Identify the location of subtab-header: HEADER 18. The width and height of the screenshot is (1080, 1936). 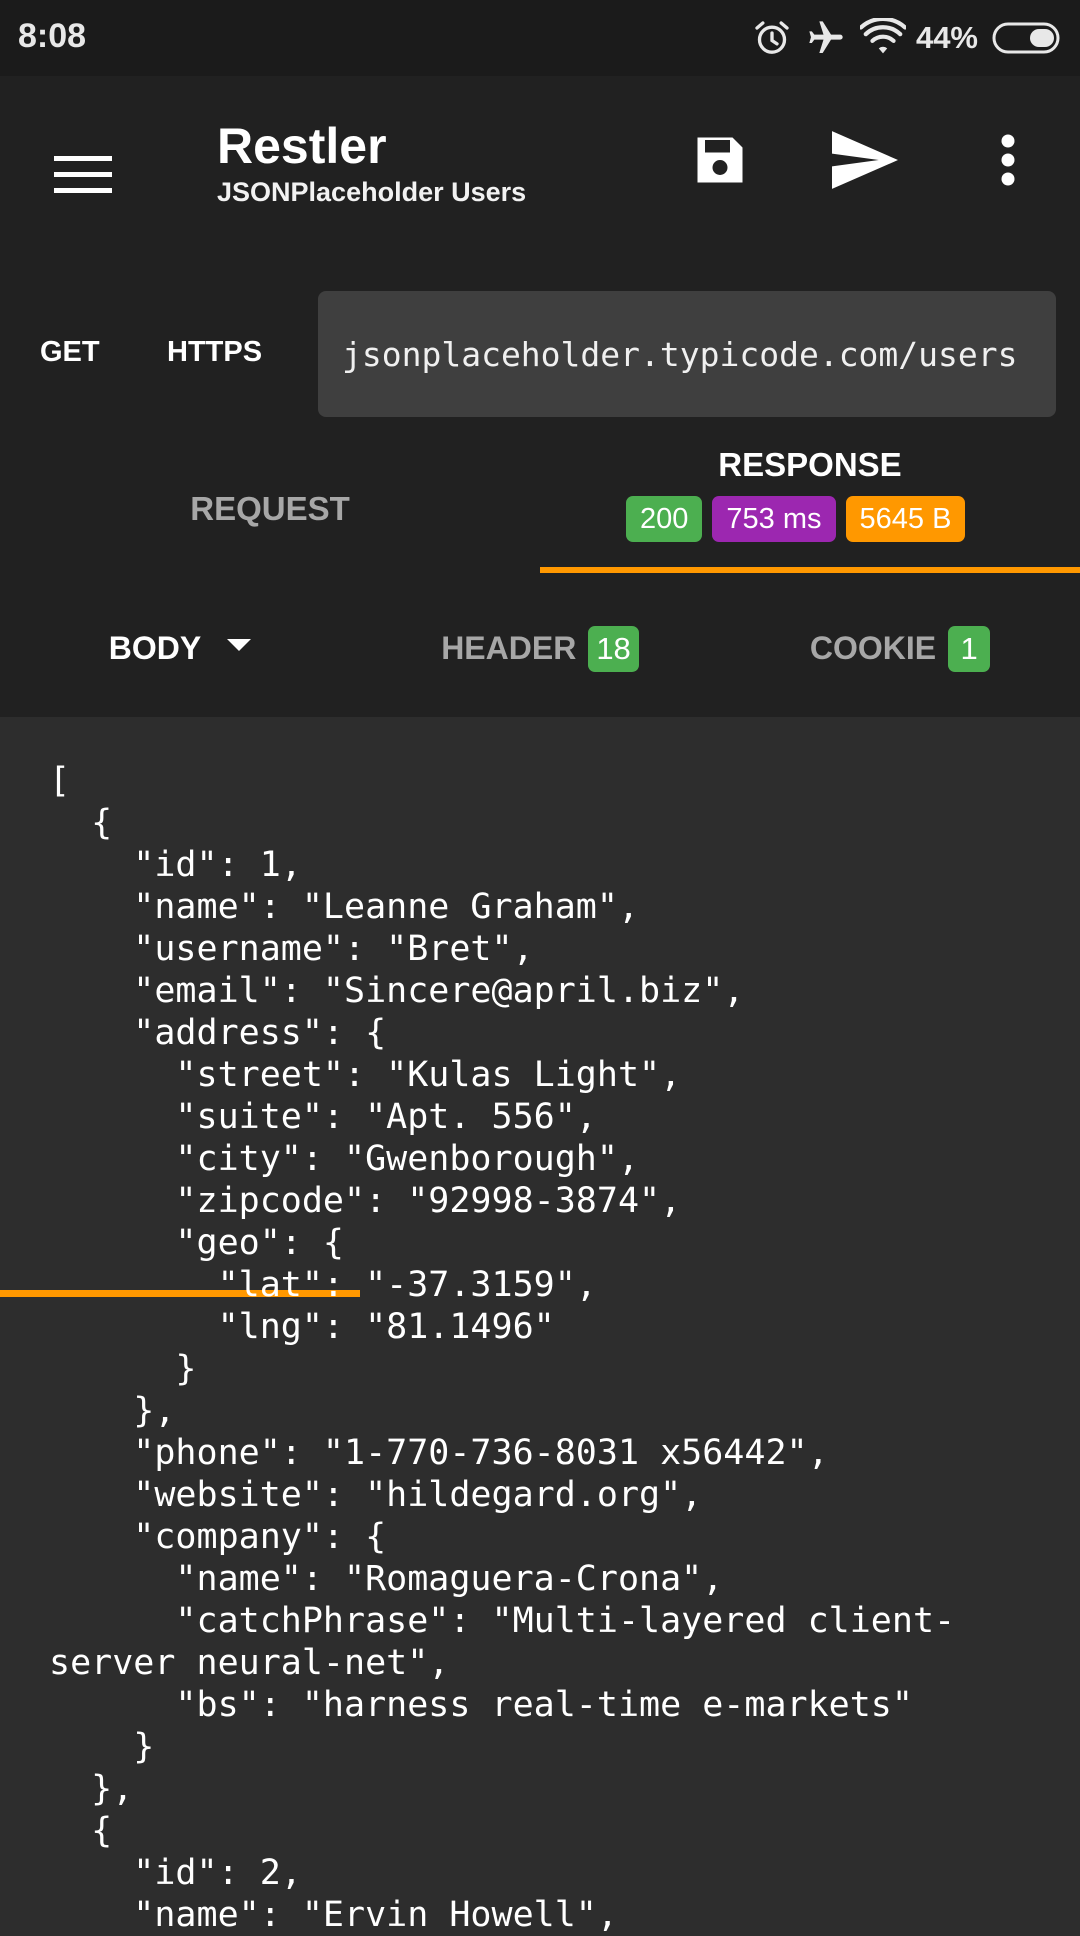
(540, 648).